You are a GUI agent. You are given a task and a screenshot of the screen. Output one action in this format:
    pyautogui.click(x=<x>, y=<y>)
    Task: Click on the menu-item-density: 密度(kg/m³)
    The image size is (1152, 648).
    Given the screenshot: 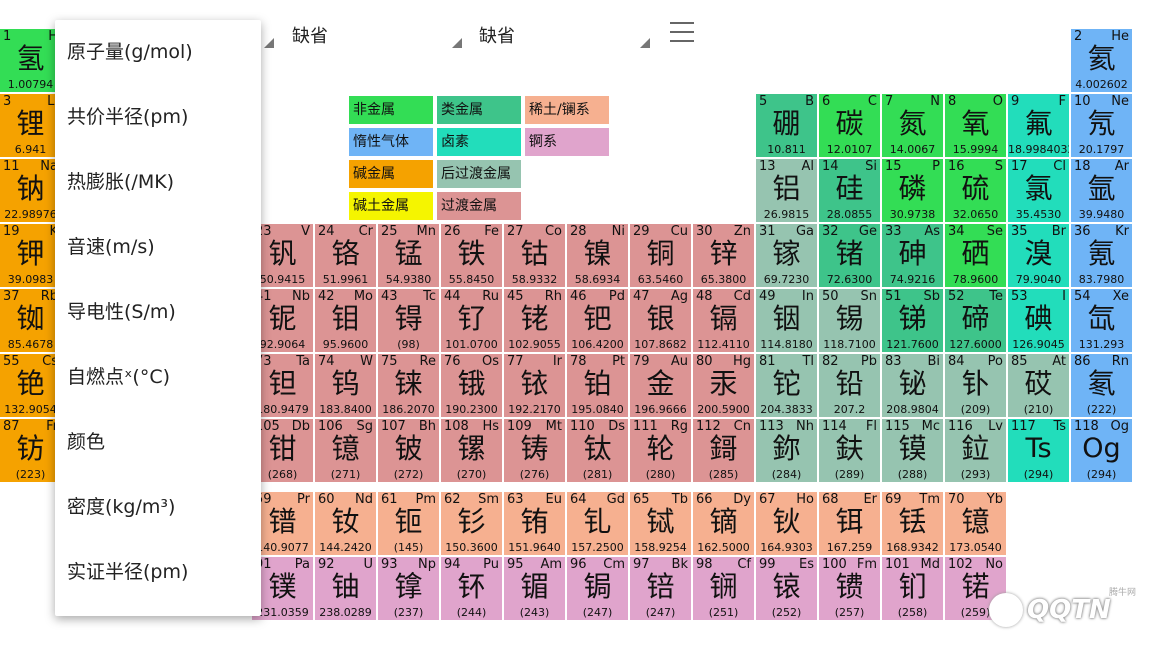 What is the action you would take?
    pyautogui.click(x=158, y=507)
    